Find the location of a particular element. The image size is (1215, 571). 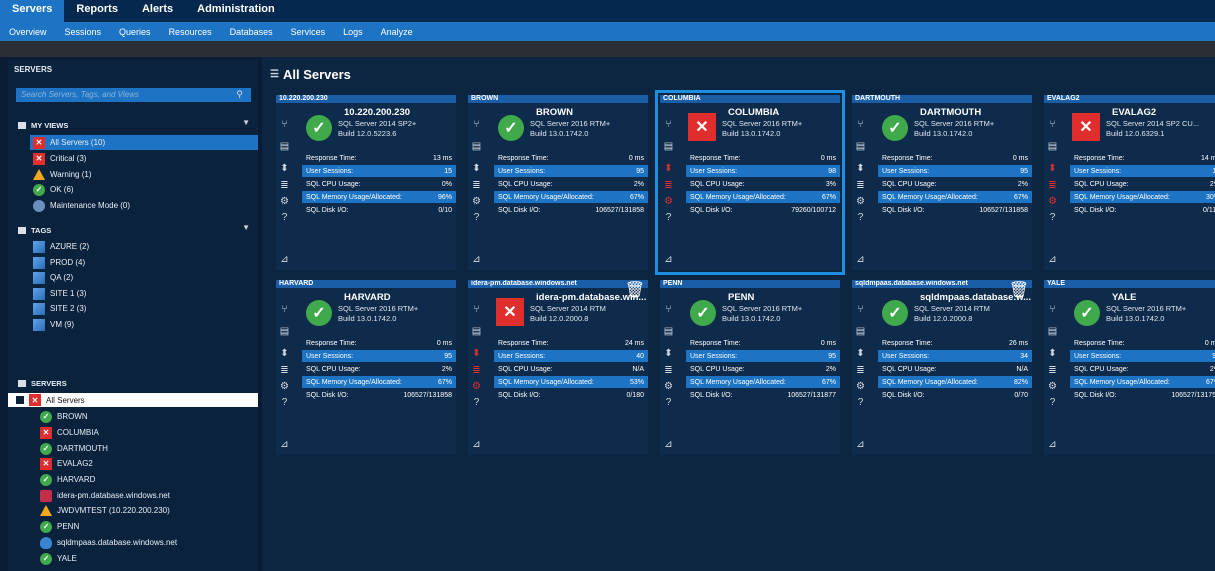

tag-site2: SITE 2 (3) is located at coordinates (144, 308).